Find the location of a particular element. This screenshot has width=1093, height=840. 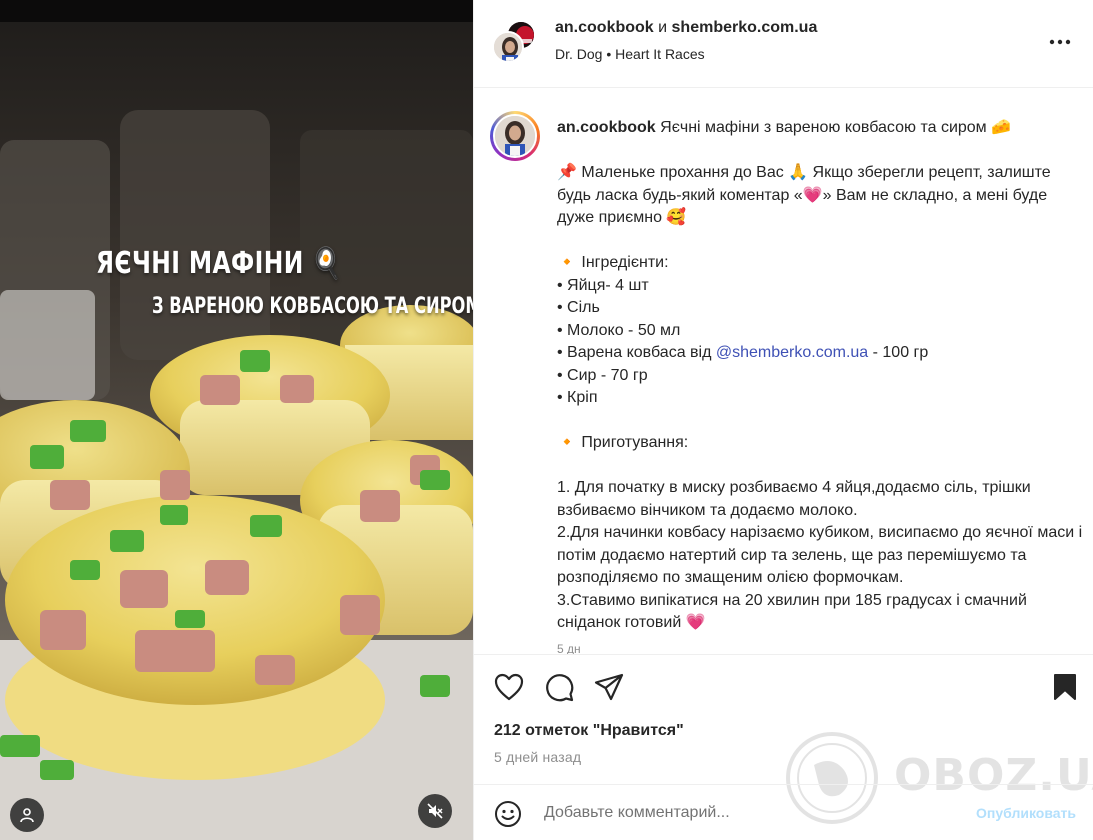

audio-artist: Dr. Dog is located at coordinates (579, 54).